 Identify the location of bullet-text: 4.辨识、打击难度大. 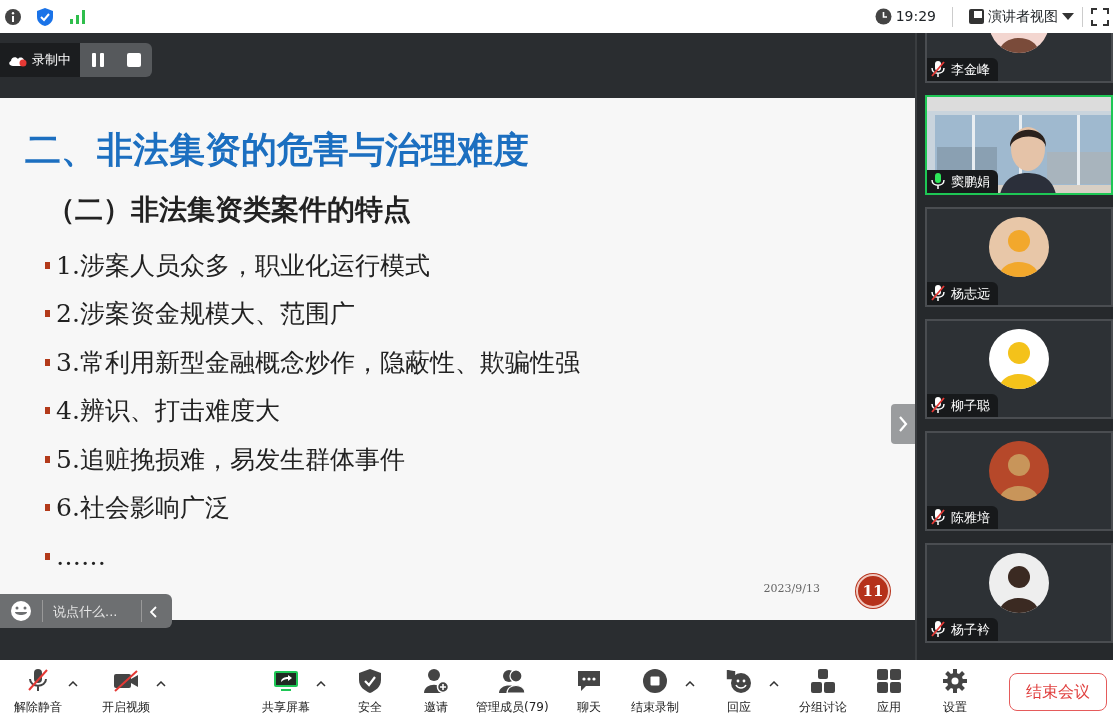
(168, 411).